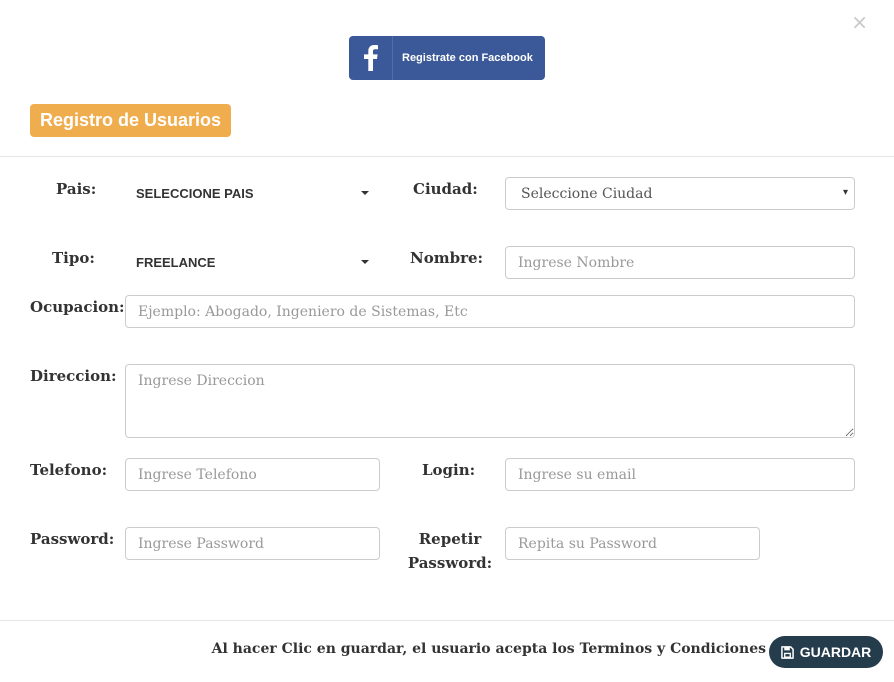  What do you see at coordinates (131, 120) in the screenshot?
I see `page-title-badge: Registro de Usuarios` at bounding box center [131, 120].